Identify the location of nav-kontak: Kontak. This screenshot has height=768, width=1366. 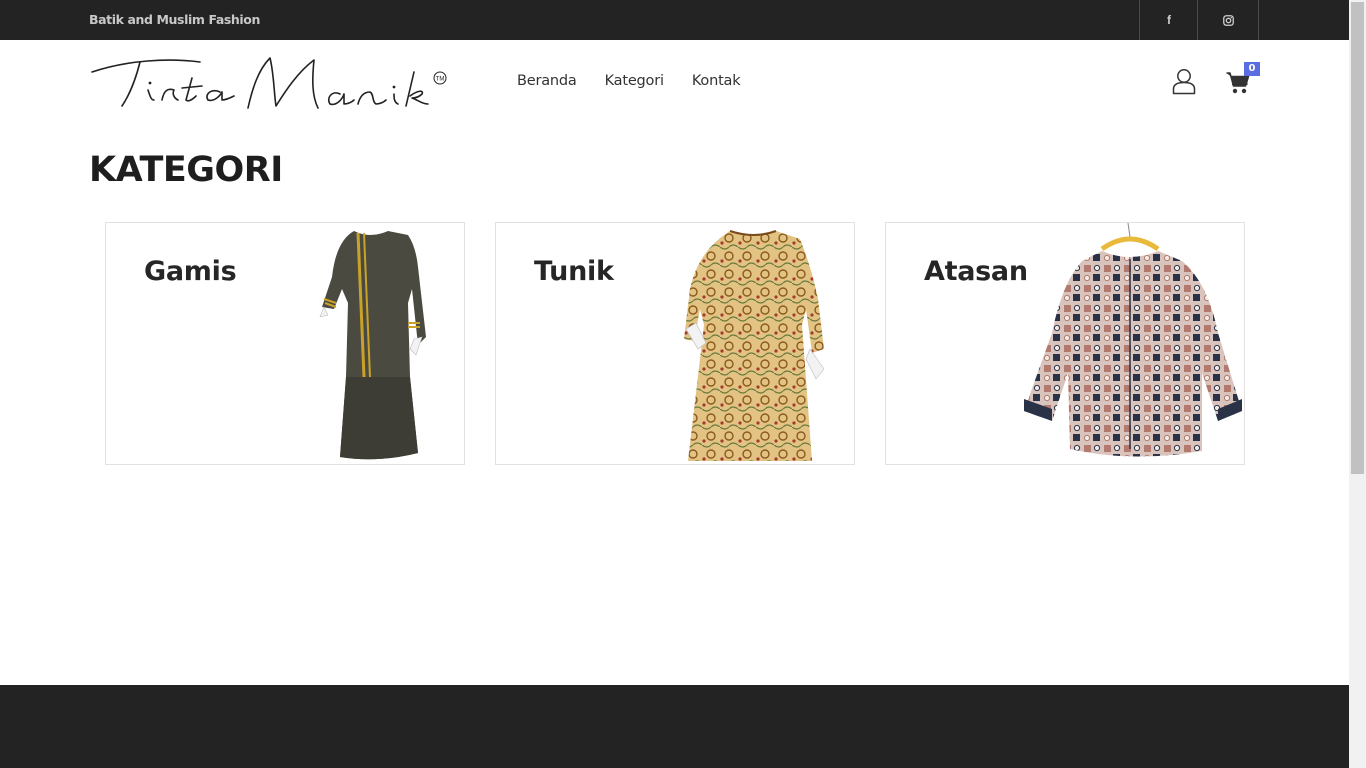
(716, 81).